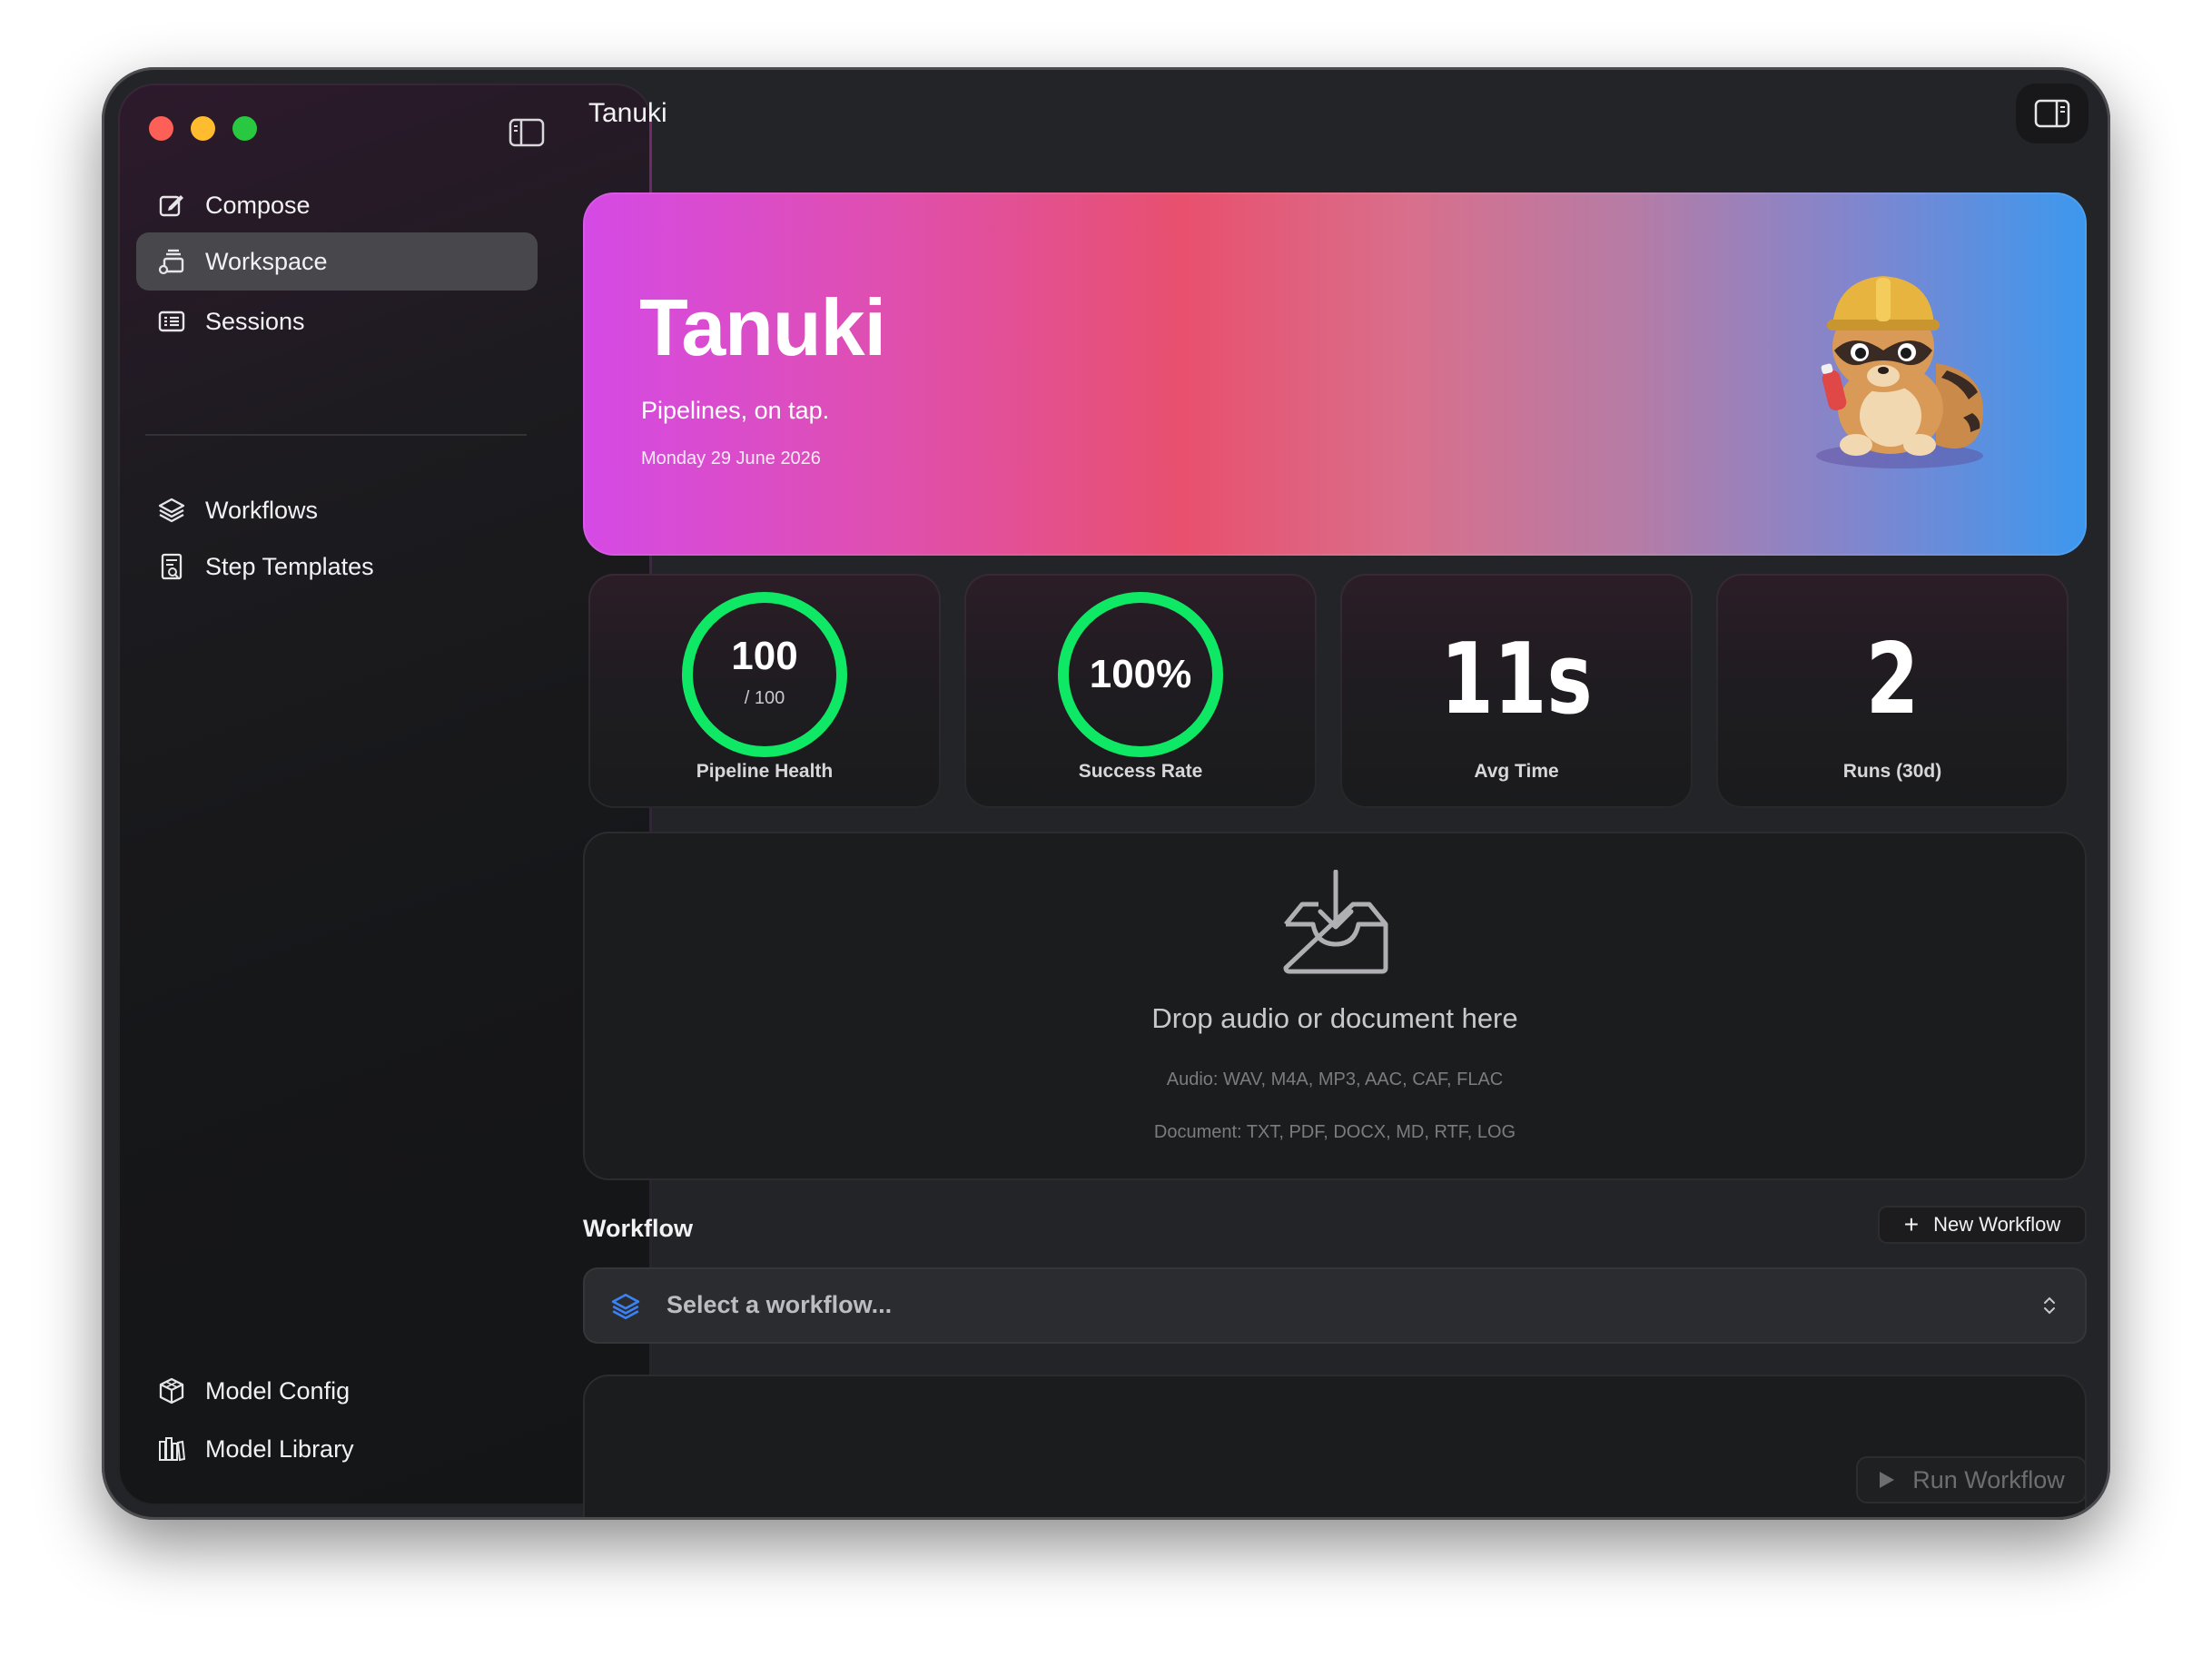 This screenshot has width=2212, height=1656. What do you see at coordinates (638, 1228) in the screenshot?
I see `workflow-section-title: Workflow` at bounding box center [638, 1228].